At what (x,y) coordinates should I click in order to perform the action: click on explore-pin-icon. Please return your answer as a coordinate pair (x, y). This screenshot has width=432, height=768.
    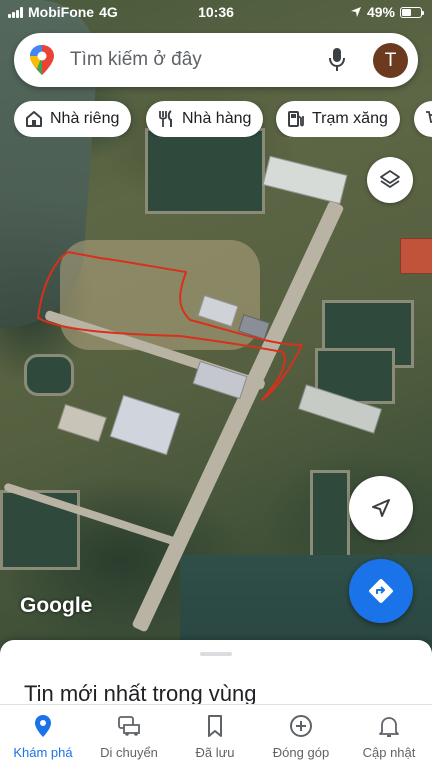
    Looking at the image, I should click on (43, 726).